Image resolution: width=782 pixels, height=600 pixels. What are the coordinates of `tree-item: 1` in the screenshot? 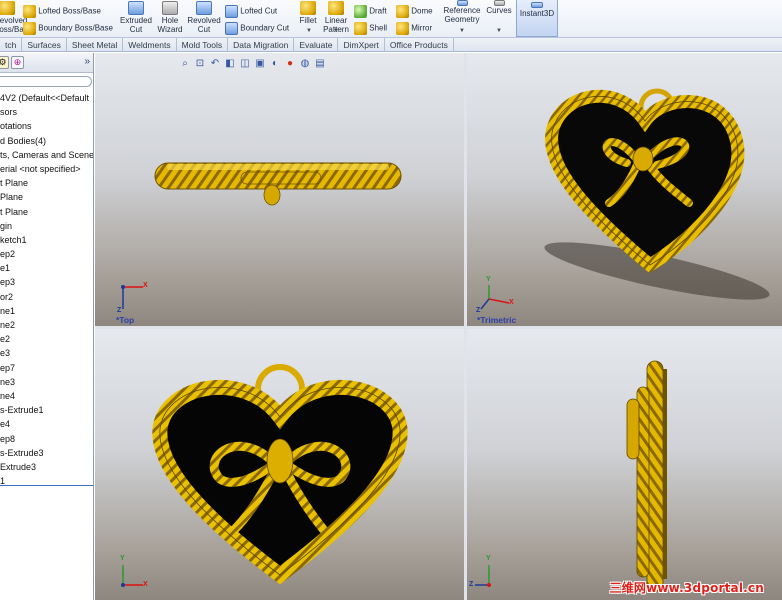 It's located at (46, 481).